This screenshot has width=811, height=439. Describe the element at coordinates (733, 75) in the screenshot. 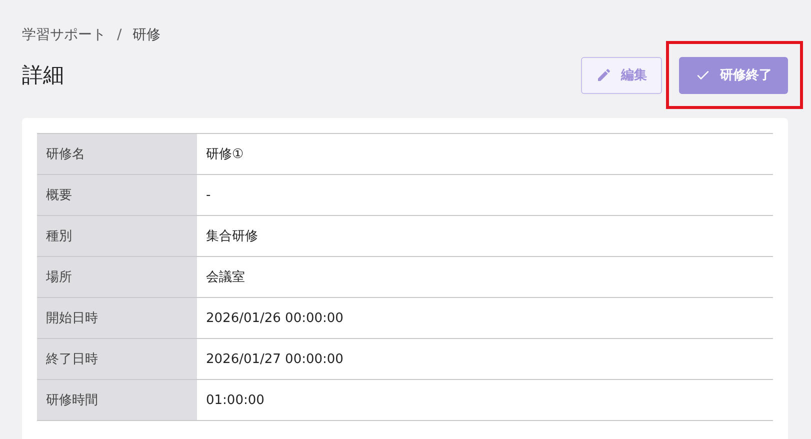

I see `finish-button: 研修終了` at that location.